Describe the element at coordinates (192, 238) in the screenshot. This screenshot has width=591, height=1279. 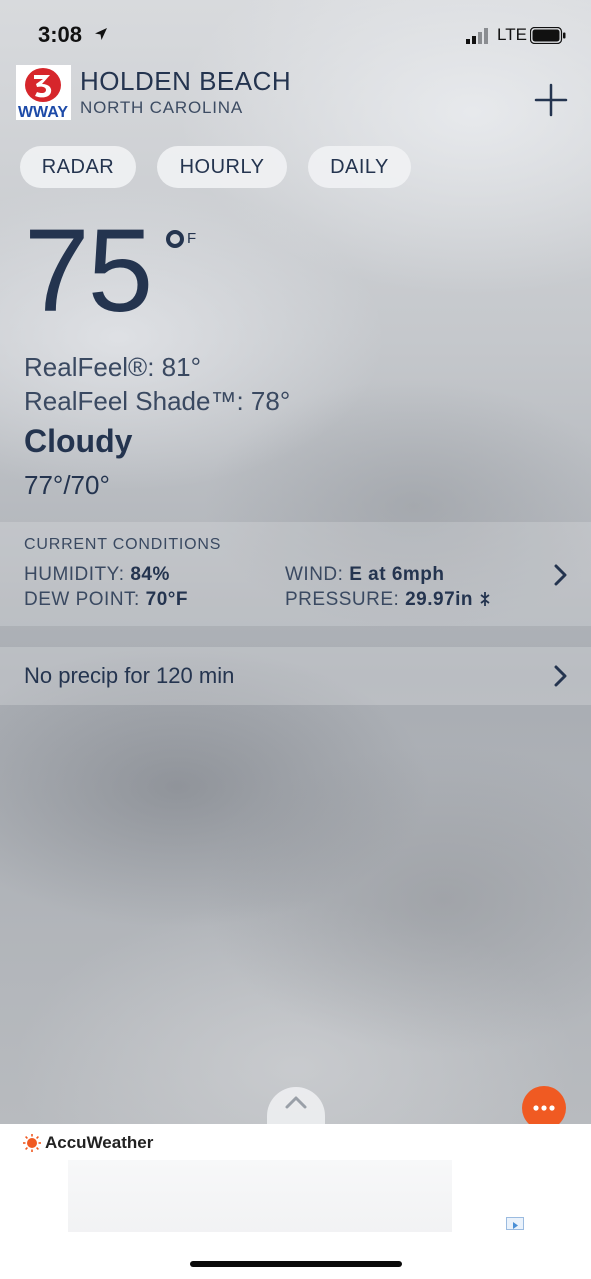
I see `temperature-unit: F` at that location.